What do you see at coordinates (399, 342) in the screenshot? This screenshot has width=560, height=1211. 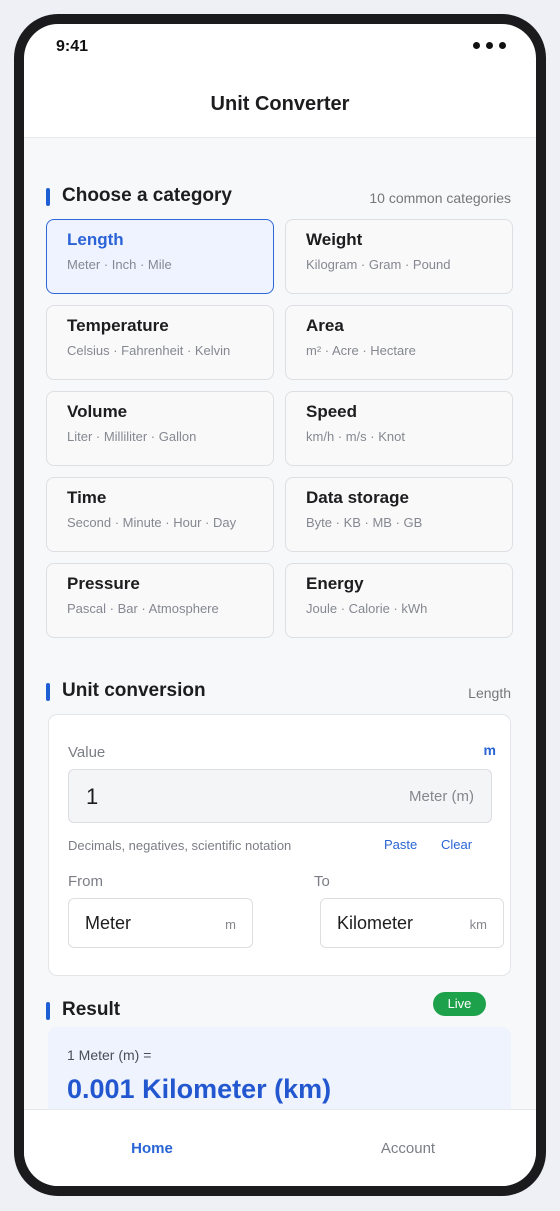 I see `category-card-area: Area m² · Acre · Hectare` at bounding box center [399, 342].